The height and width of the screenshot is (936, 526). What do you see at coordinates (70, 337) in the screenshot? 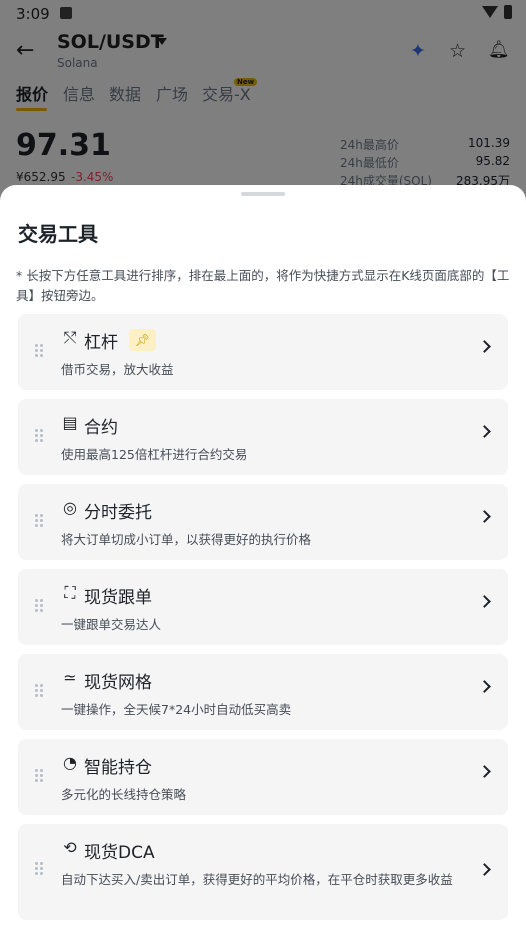
I see `leverage-icon: ⤲` at bounding box center [70, 337].